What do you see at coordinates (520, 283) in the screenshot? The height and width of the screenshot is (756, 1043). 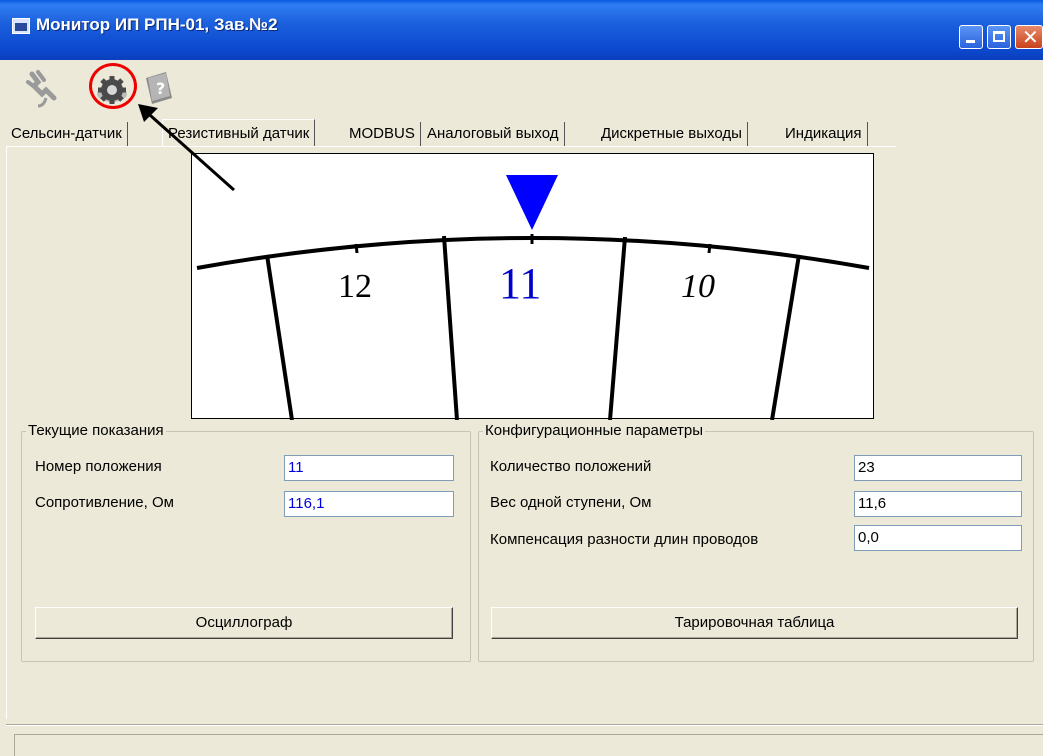 I see `dial-label-current: 11` at bounding box center [520, 283].